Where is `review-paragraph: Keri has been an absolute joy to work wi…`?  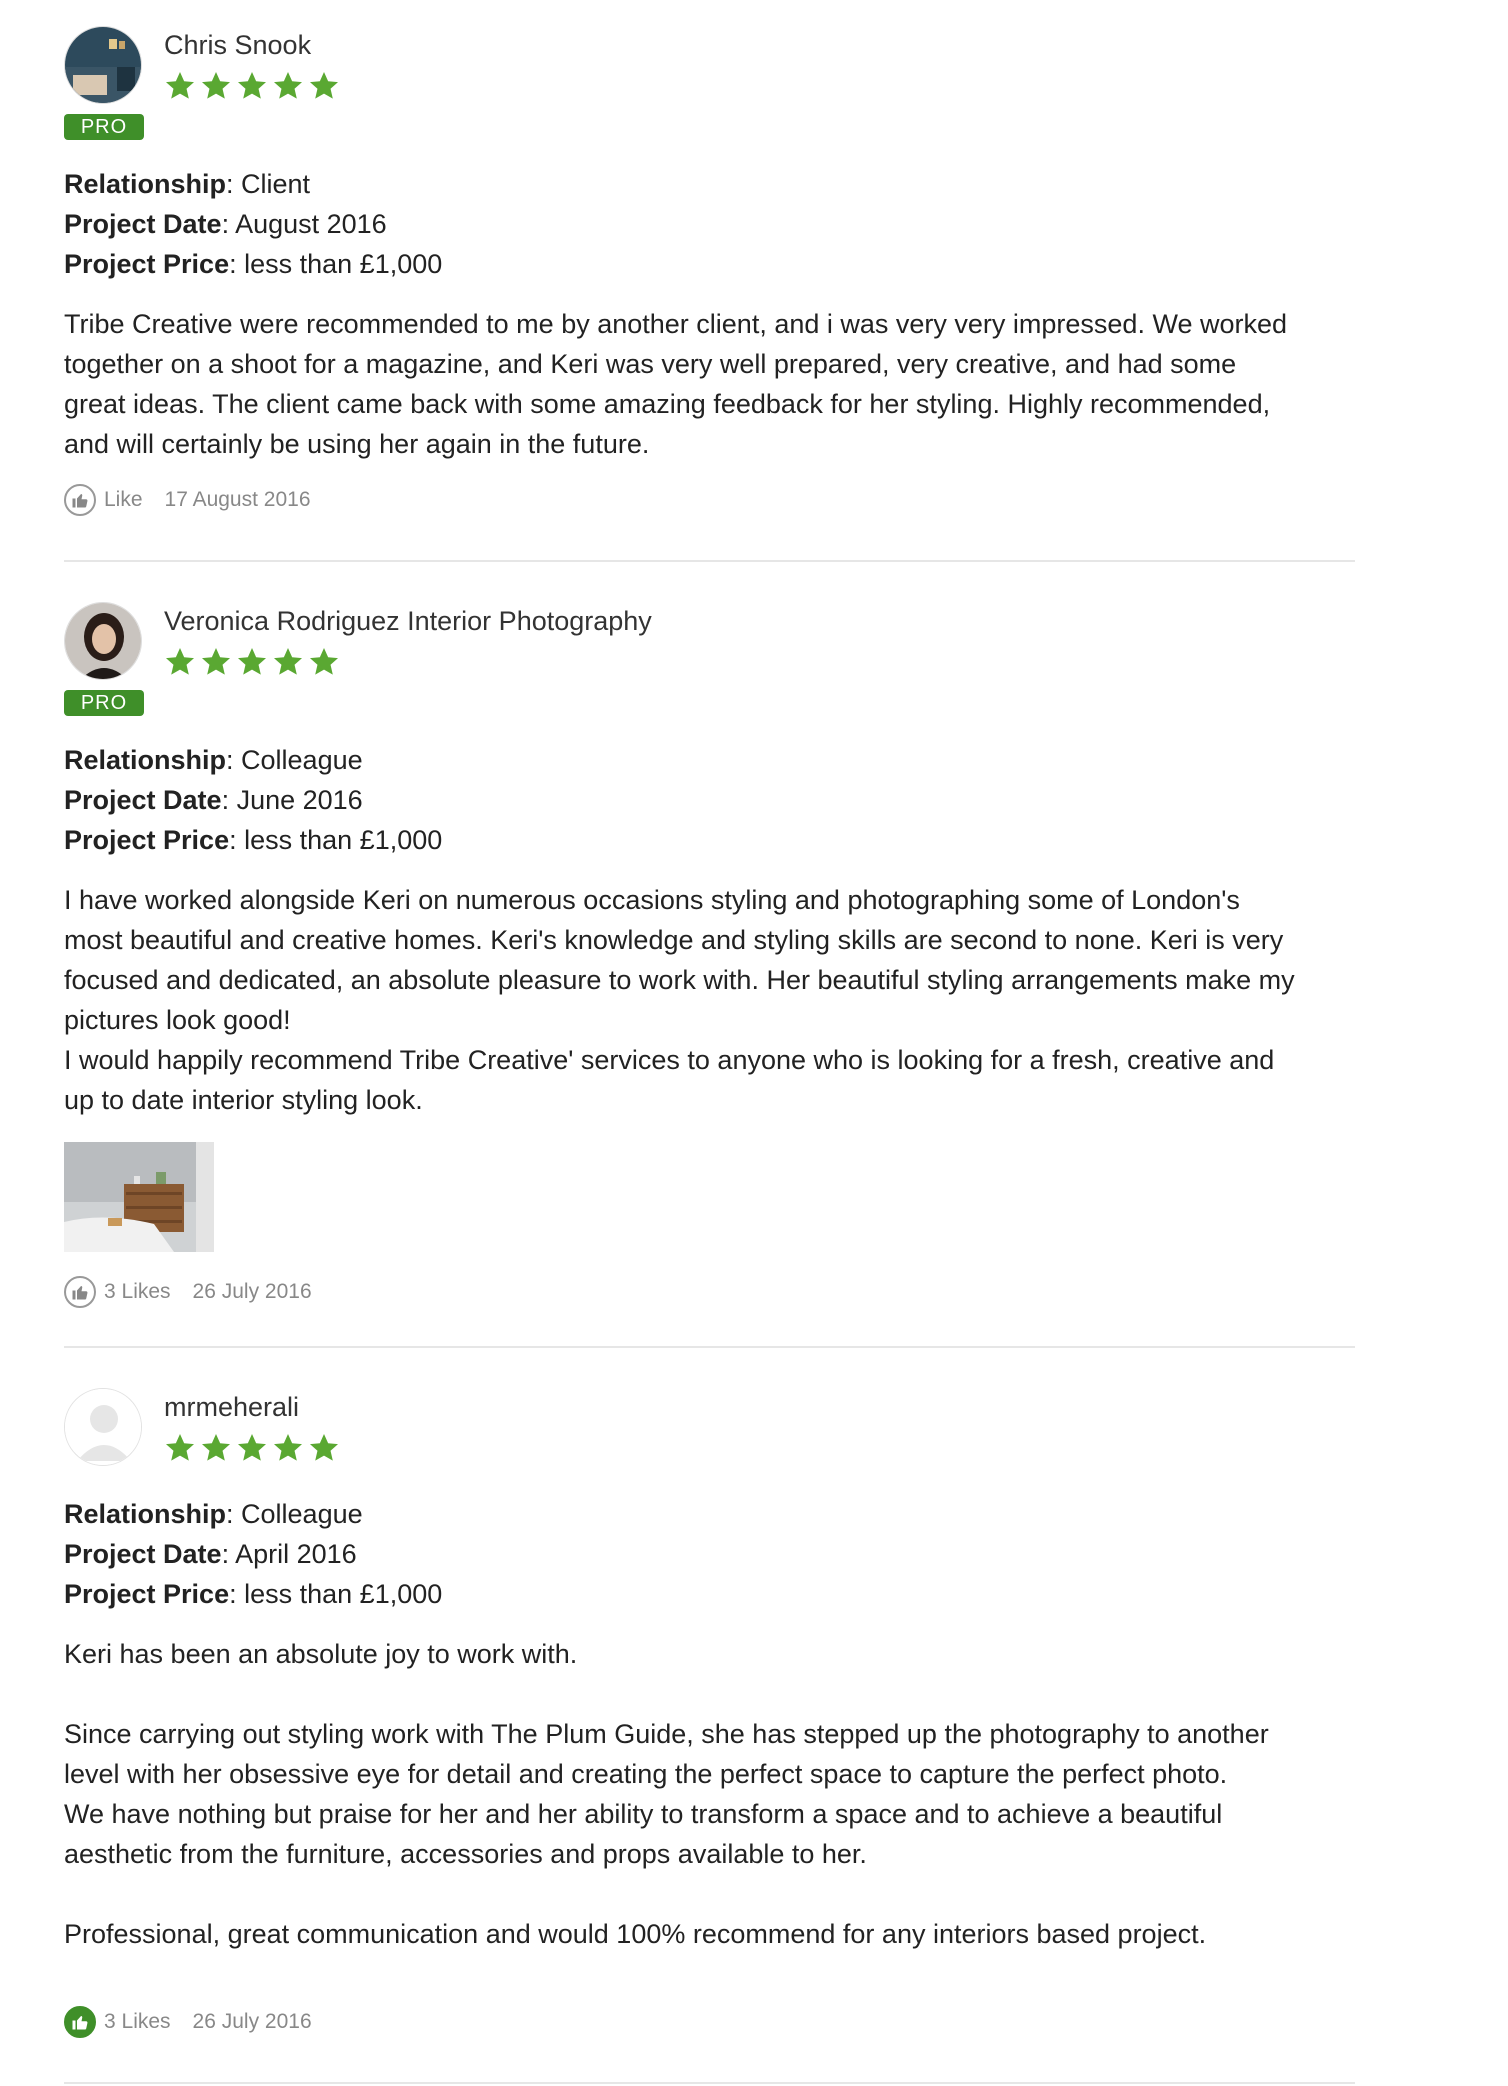 review-paragraph: Keri has been an absolute joy to work wi… is located at coordinates (666, 1794).